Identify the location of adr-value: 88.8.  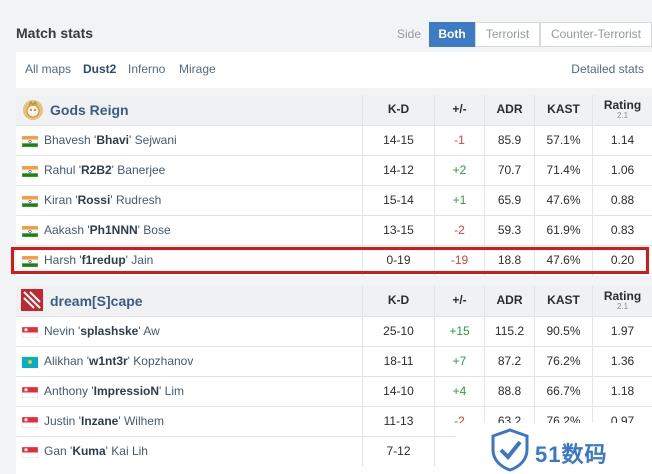
(509, 392).